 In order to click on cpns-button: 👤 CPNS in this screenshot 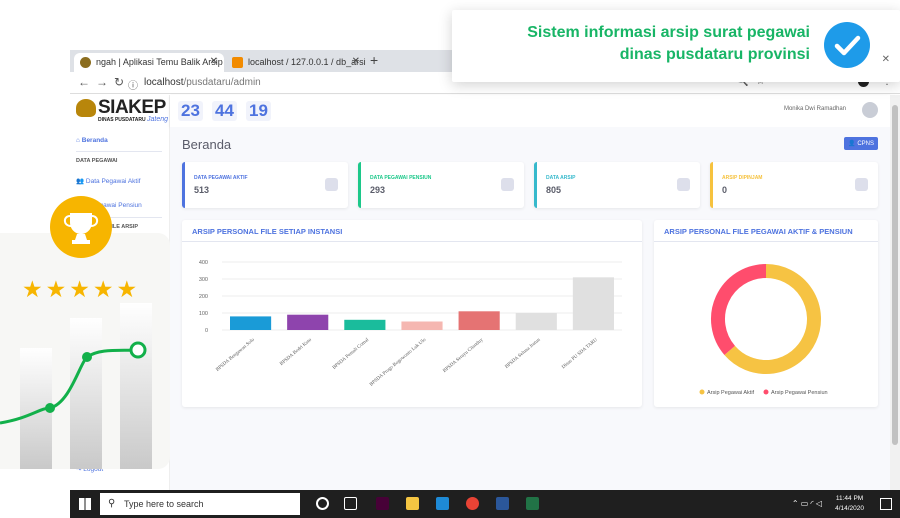, I will do `click(861, 143)`.